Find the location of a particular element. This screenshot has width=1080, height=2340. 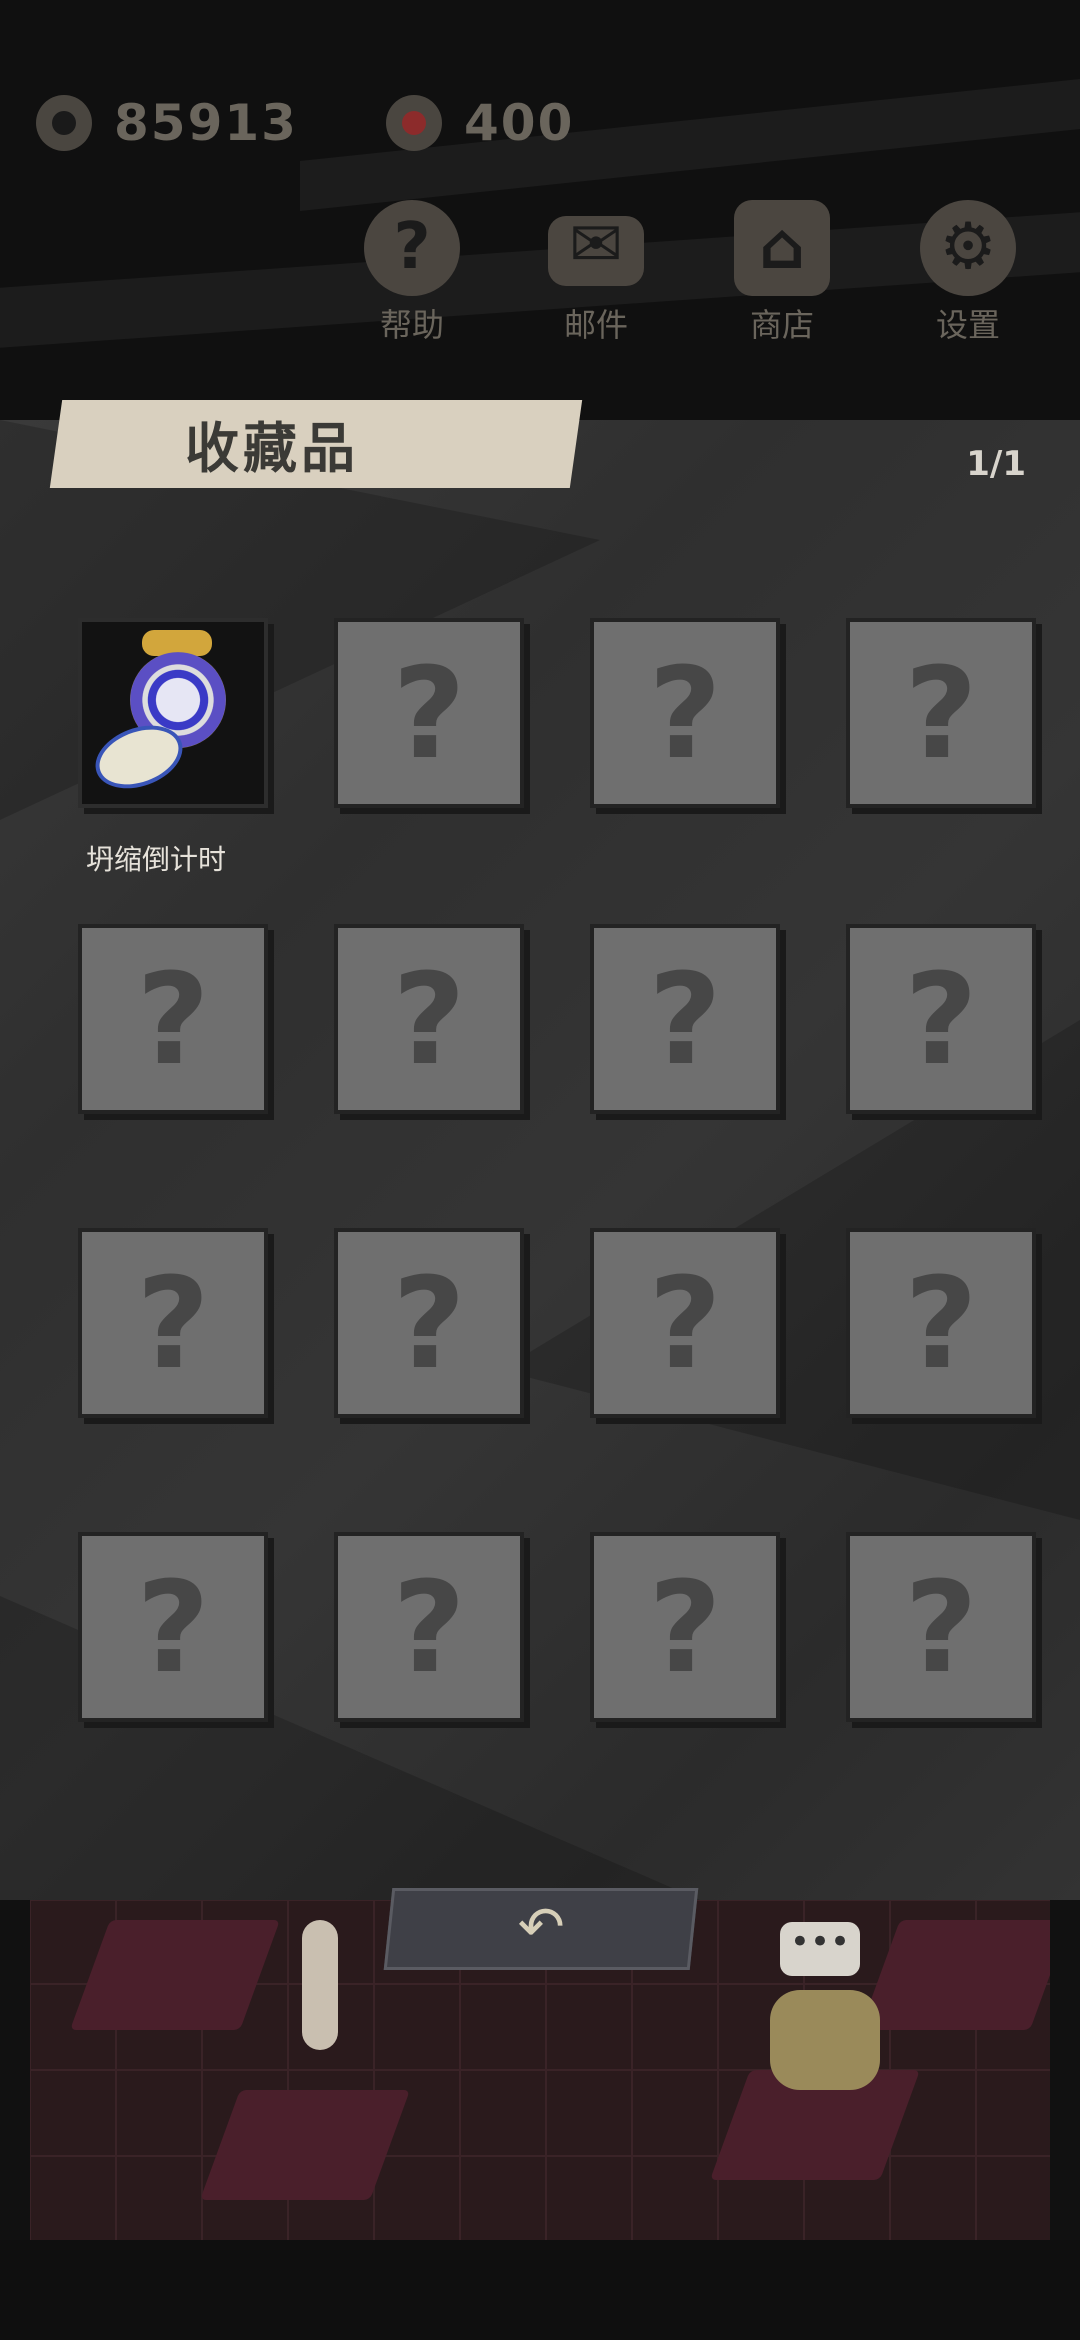

help-label: 帮助 is located at coordinates (411, 325).